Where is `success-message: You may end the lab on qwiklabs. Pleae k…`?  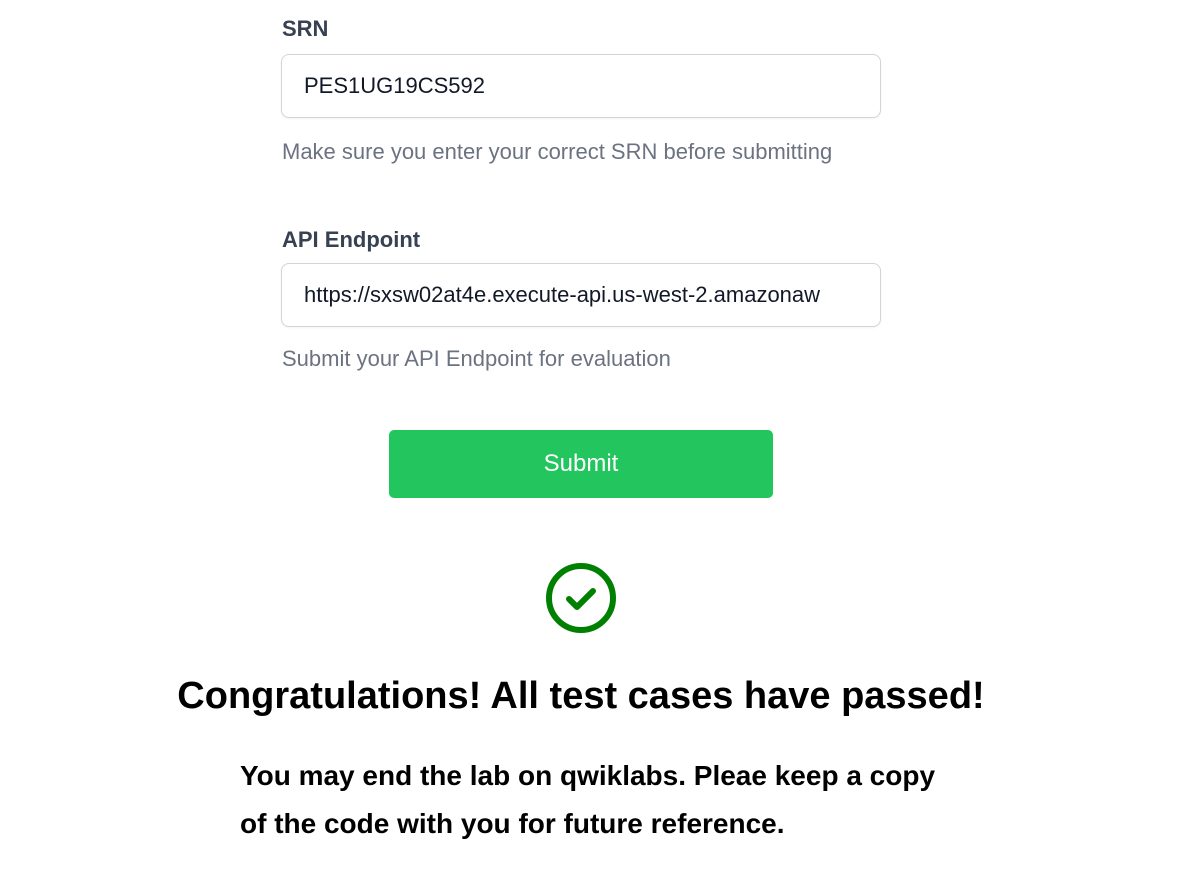
success-message: You may end the lab on qwiklabs. Pleae k… is located at coordinates (588, 799).